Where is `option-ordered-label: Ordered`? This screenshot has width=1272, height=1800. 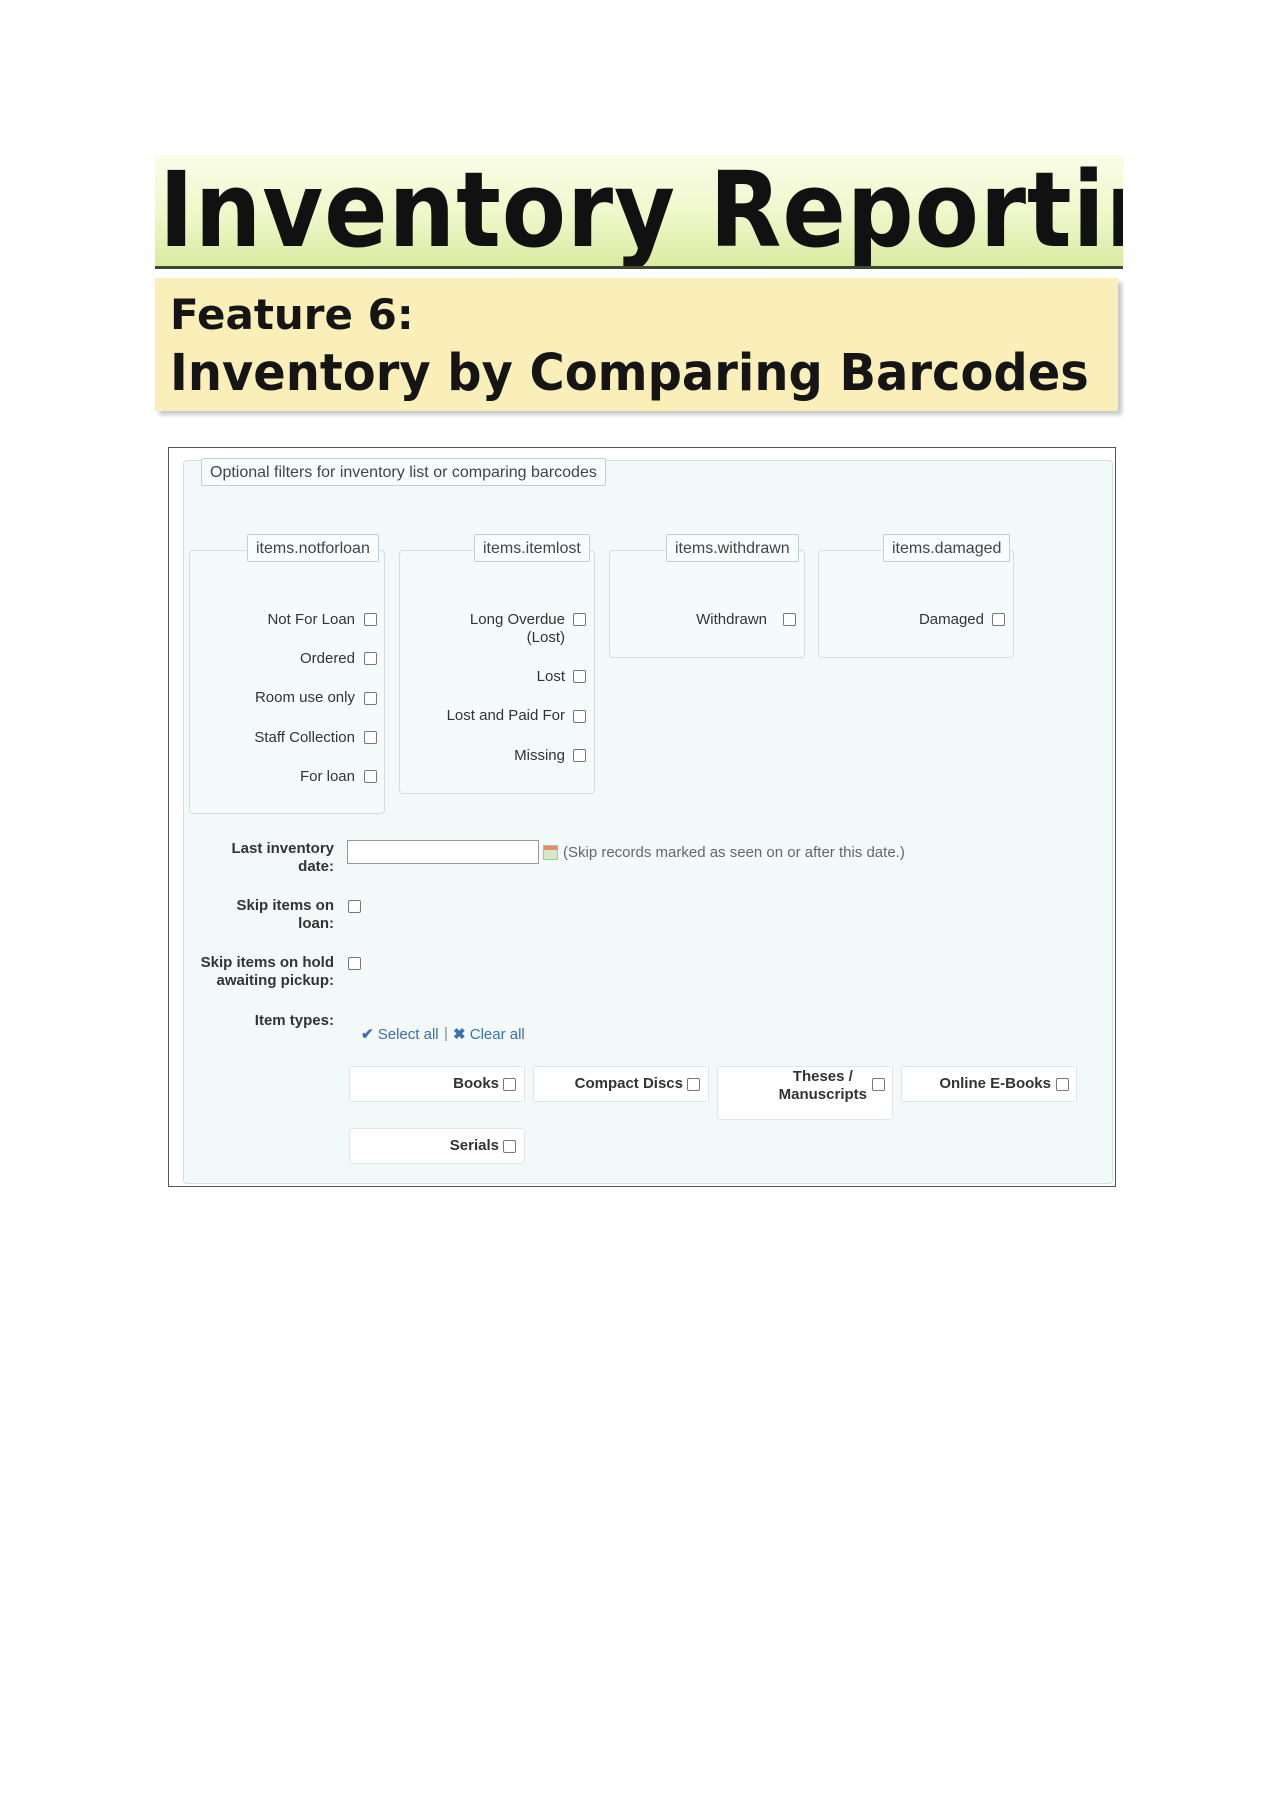 option-ordered-label: Ordered is located at coordinates (327, 658).